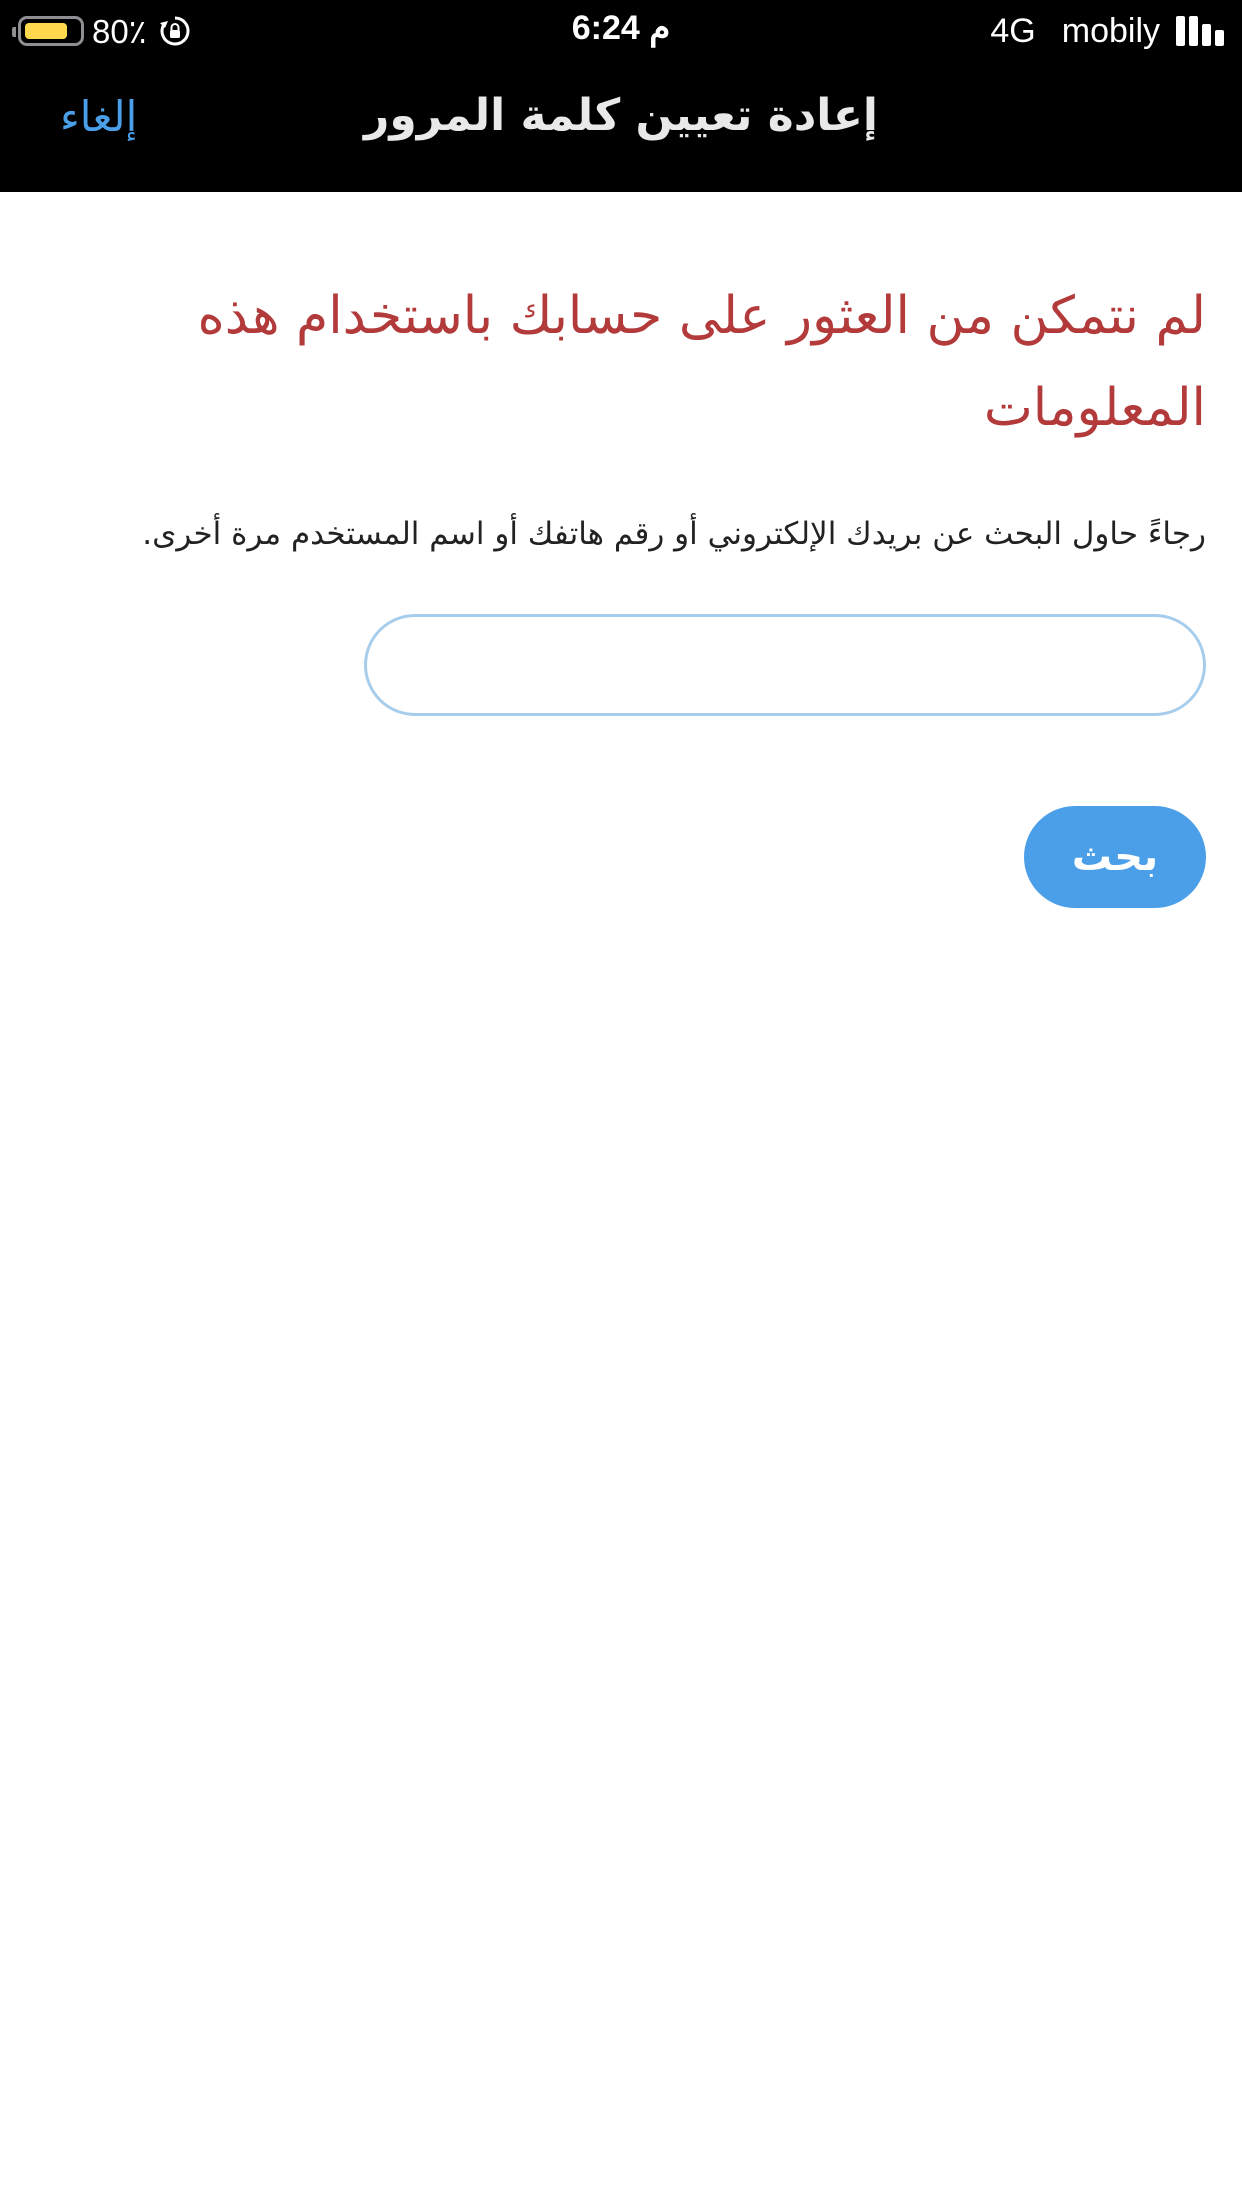 Image resolution: width=1242 pixels, height=2208 pixels. Describe the element at coordinates (1198, 31) in the screenshot. I see `signal-bars-icon` at that location.